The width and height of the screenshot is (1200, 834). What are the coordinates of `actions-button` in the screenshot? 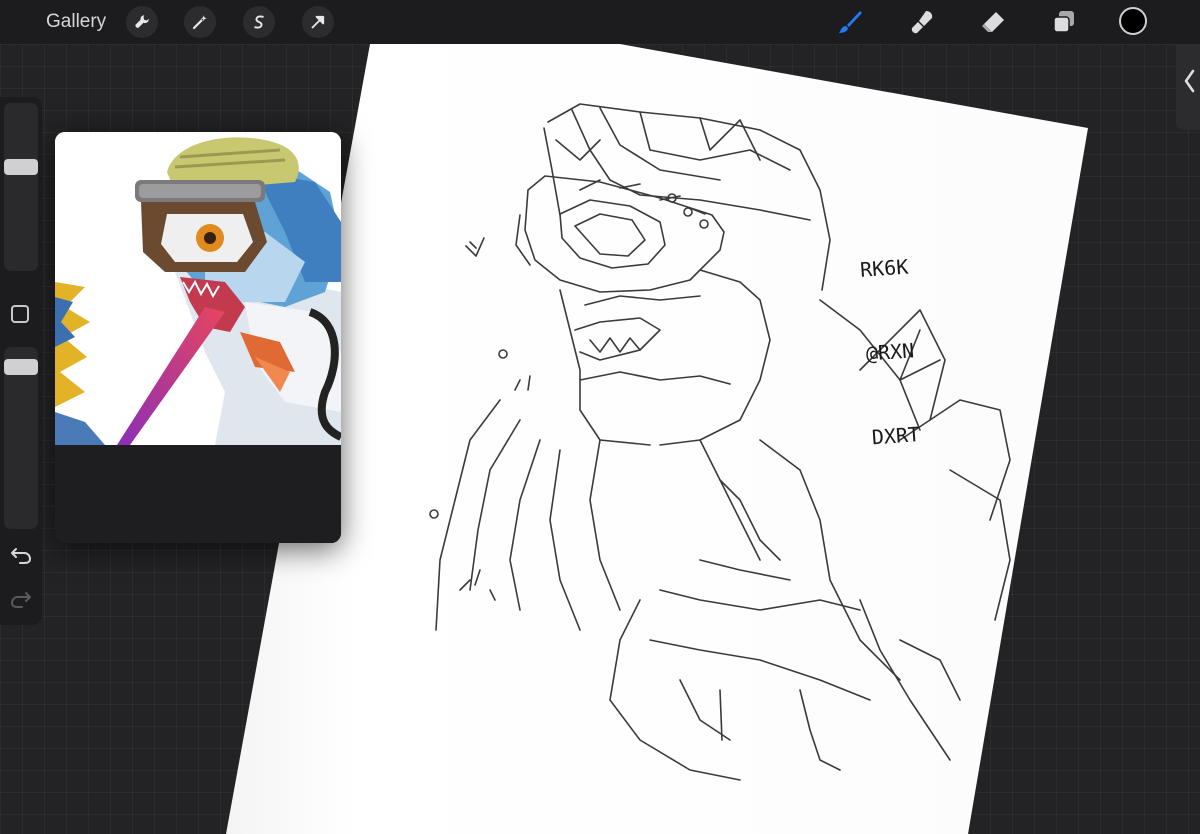 It's located at (142, 22).